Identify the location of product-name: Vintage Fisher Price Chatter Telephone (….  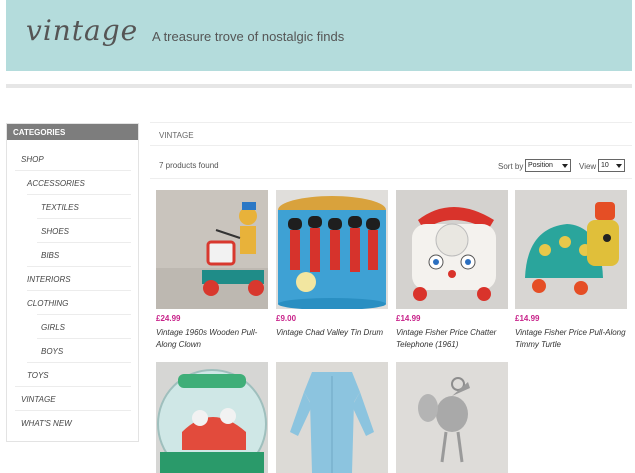
(452, 339).